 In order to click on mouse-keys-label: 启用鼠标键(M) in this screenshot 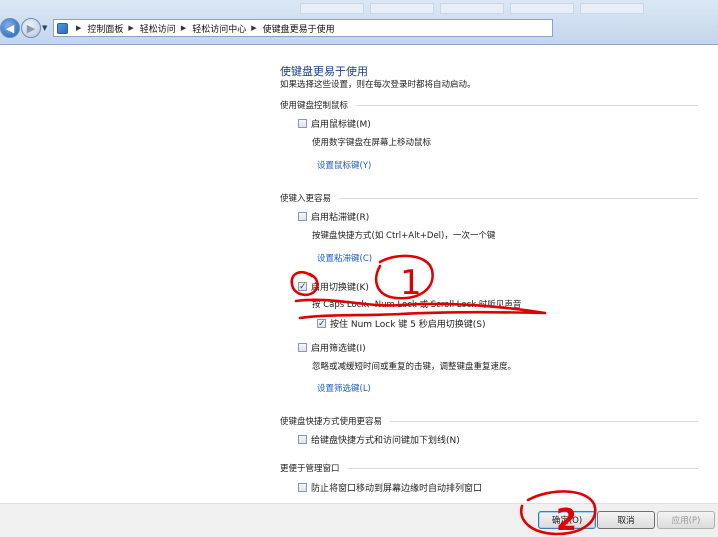, I will do `click(341, 123)`.